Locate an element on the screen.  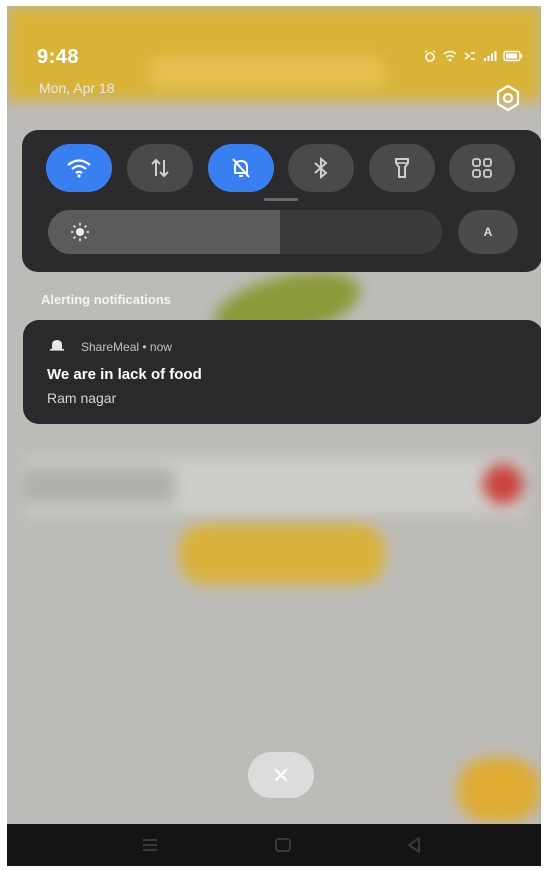
clear-notifications-button is located at coordinates (281, 775).